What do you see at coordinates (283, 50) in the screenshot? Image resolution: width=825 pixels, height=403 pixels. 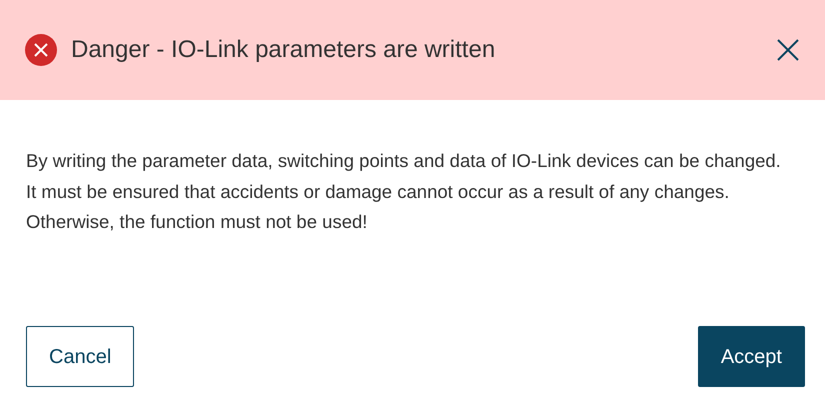 I see `dialog-title: Danger - IO-Link parameters are written` at bounding box center [283, 50].